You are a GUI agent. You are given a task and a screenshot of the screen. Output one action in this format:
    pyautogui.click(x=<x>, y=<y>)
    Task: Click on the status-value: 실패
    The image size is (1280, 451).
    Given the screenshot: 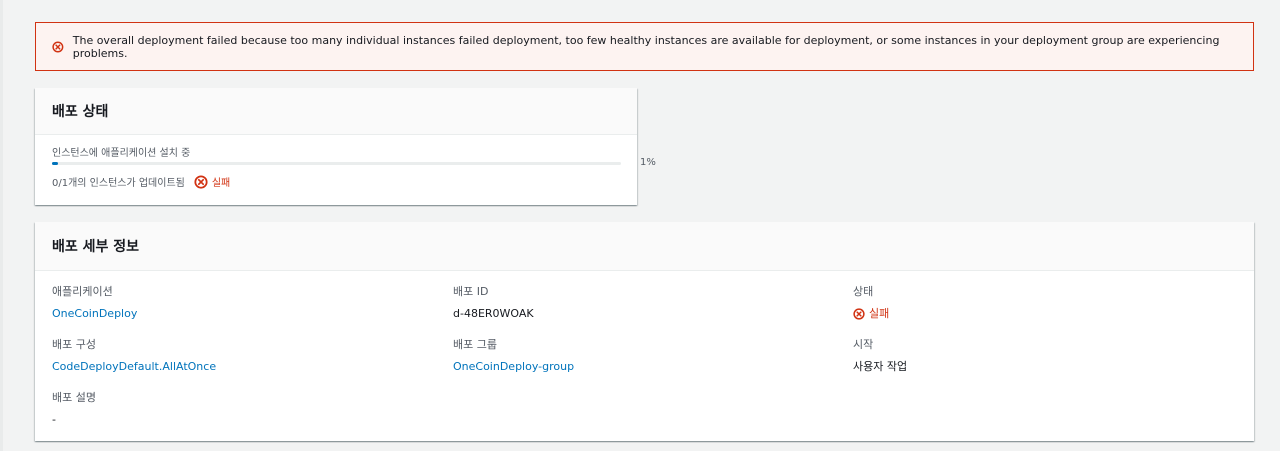 What is the action you would take?
    pyautogui.click(x=871, y=314)
    